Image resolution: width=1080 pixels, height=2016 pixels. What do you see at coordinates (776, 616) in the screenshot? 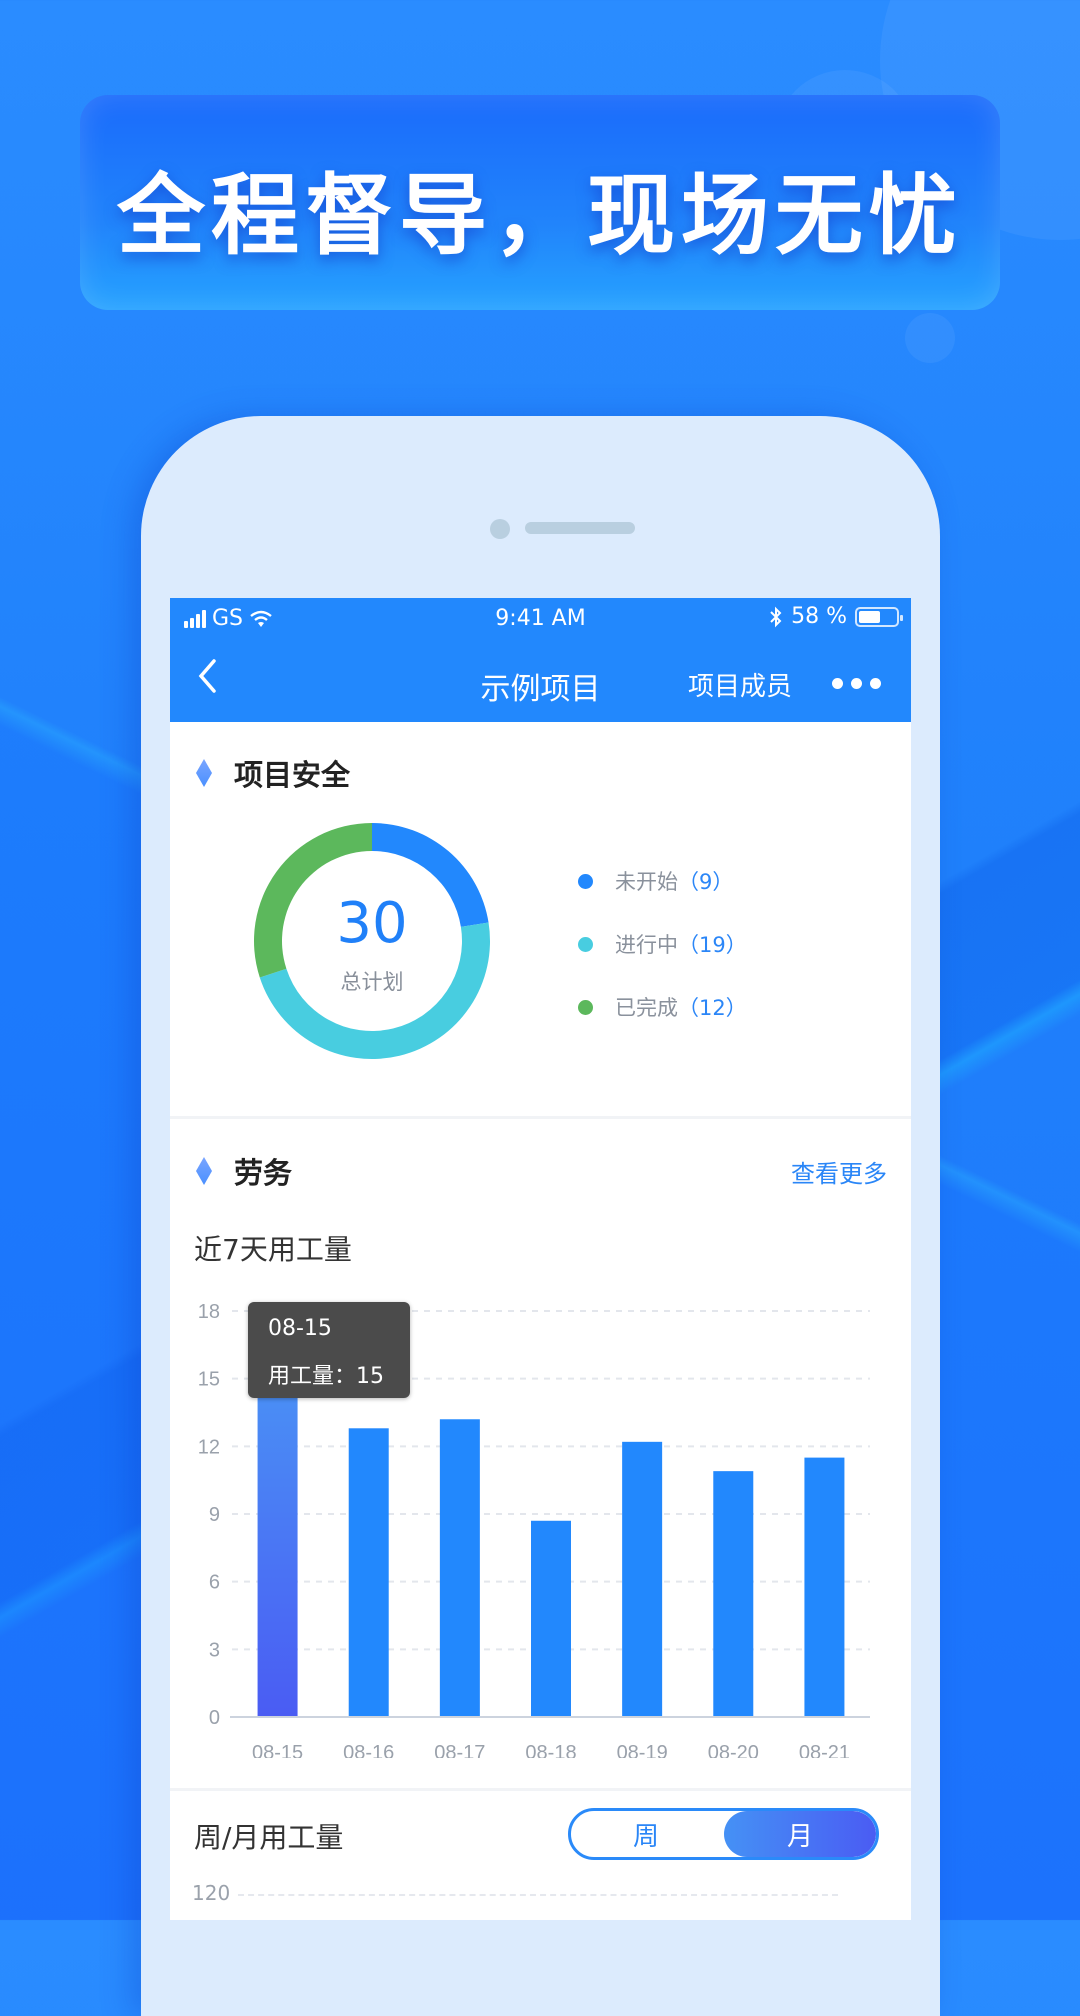
I see `bluetooth-icon` at bounding box center [776, 616].